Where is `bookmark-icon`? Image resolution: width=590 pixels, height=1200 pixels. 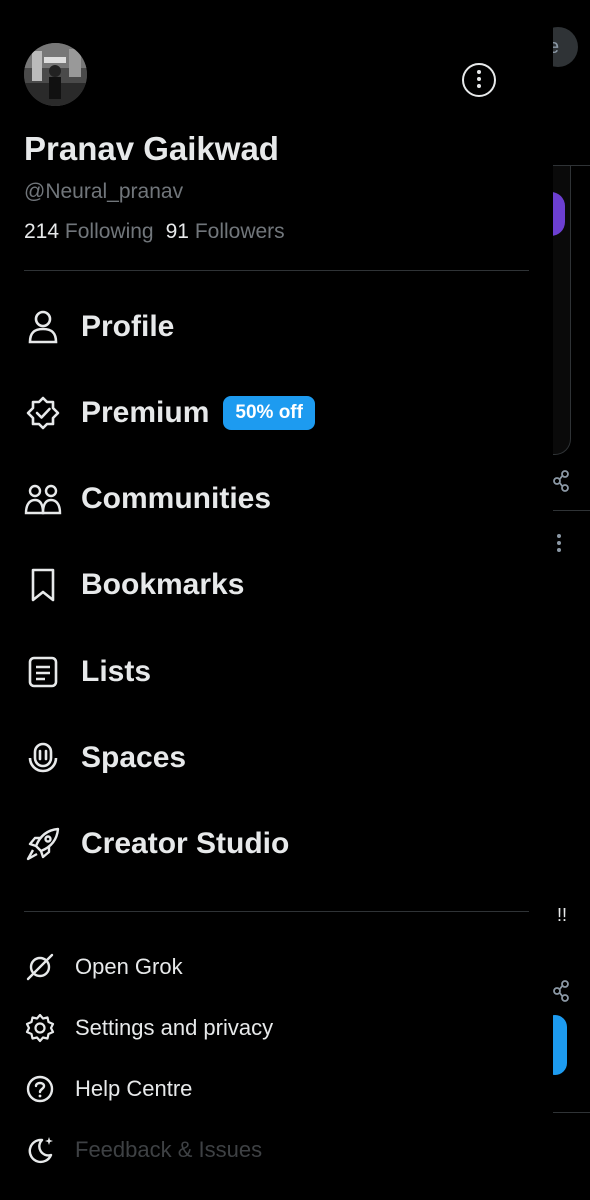 bookmark-icon is located at coordinates (43, 585).